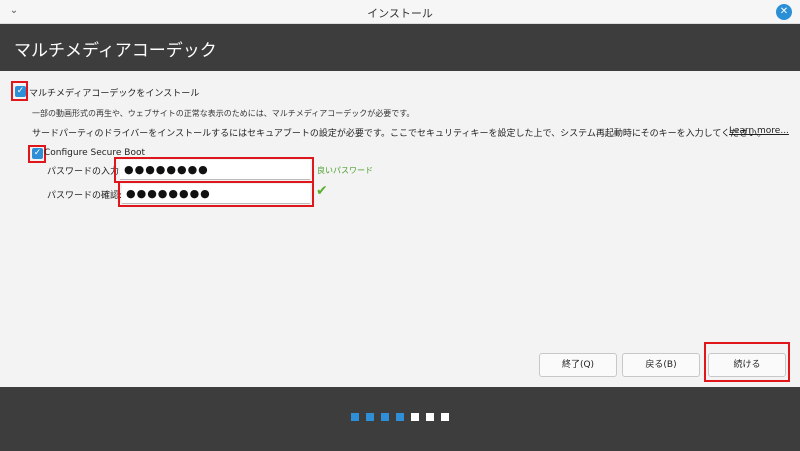  I want to click on configure-secure-boot-checkbox: ✓, so click(37, 153).